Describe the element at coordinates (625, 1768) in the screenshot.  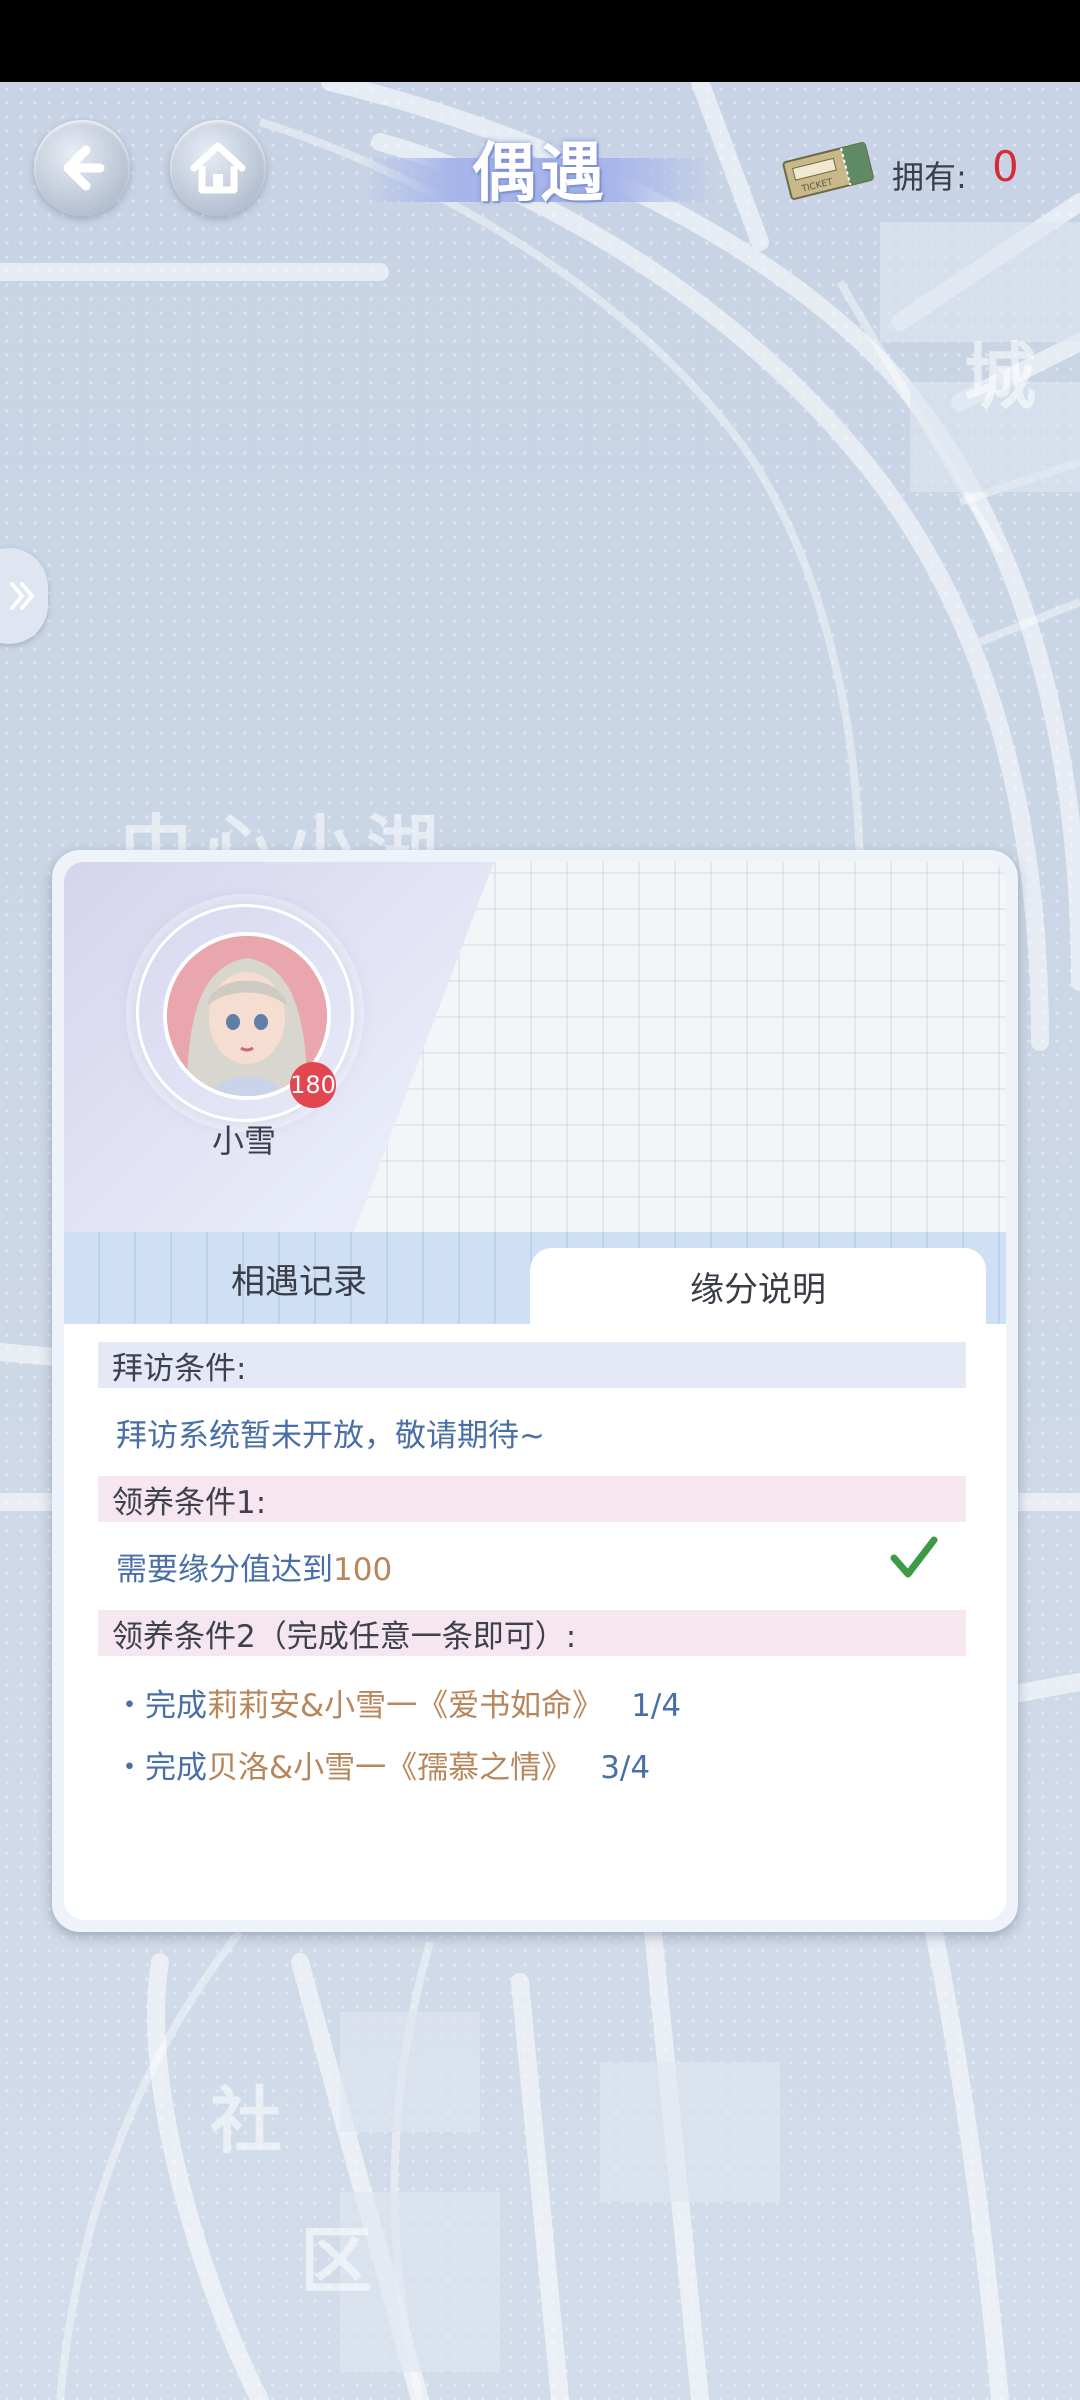
I see `task-progress: 3/4` at that location.